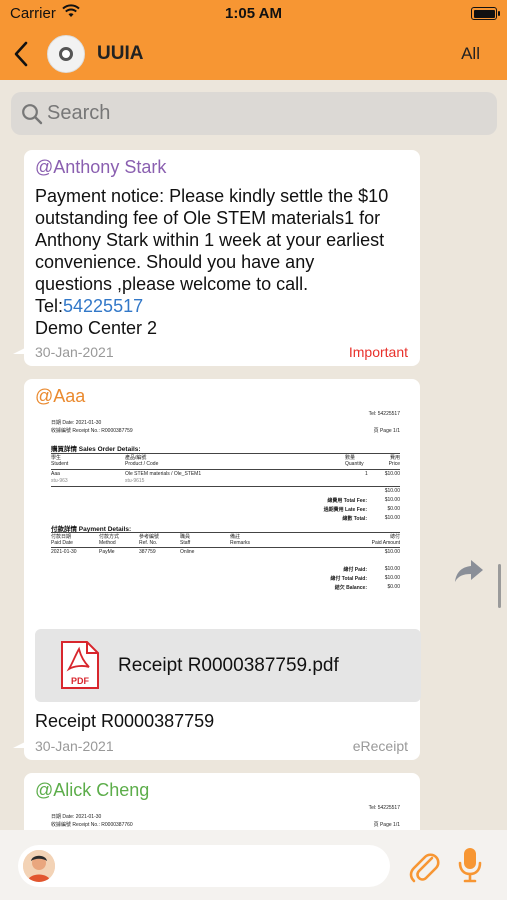  Describe the element at coordinates (350, 588) in the screenshot. I see `total-label: 結欠 Balance:` at that location.